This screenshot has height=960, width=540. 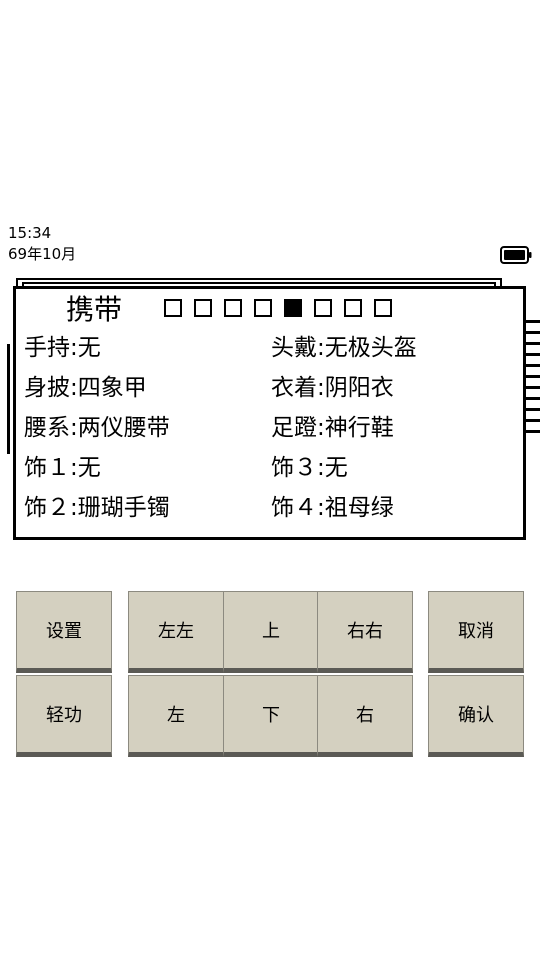 What do you see at coordinates (42, 254) in the screenshot?
I see `status-date: 69年10月` at bounding box center [42, 254].